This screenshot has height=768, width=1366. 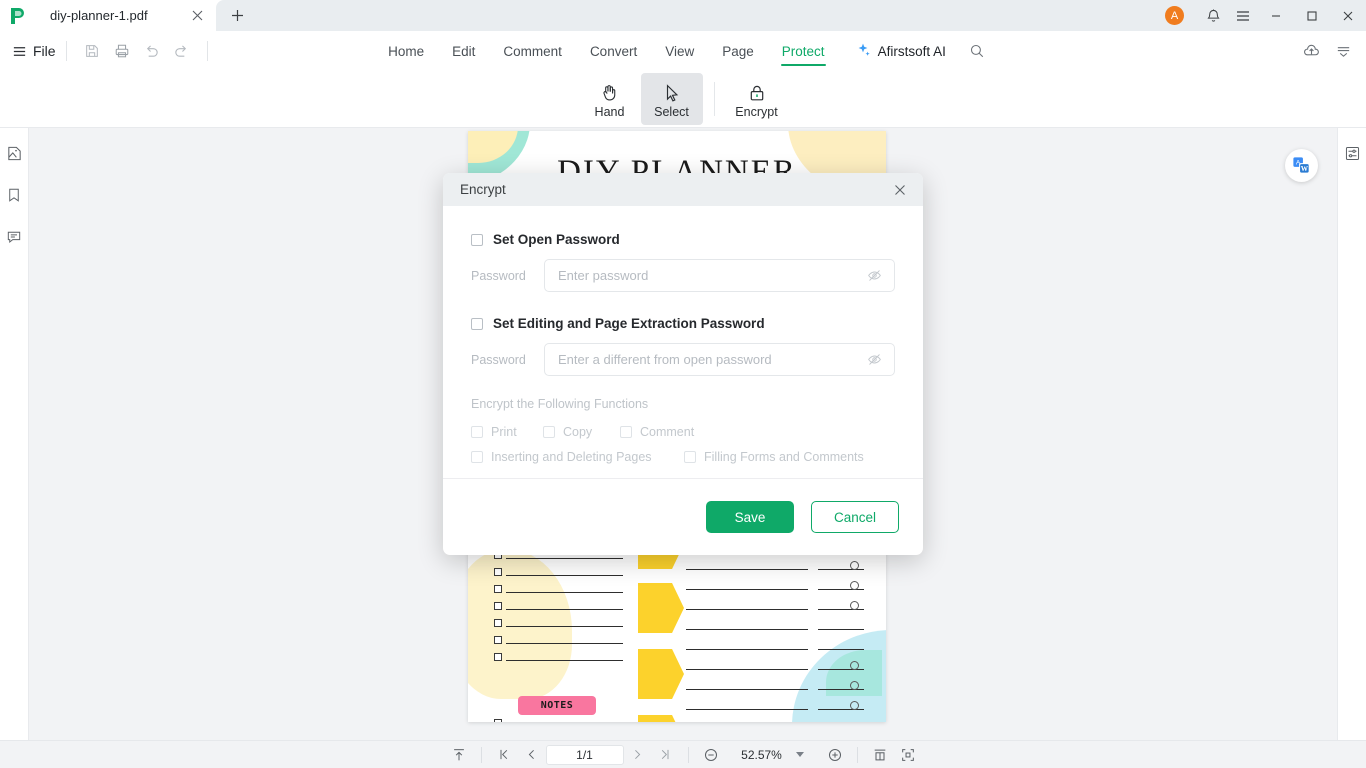 What do you see at coordinates (125, 15) in the screenshot?
I see `document-tab: diy-planner-1.pdf` at bounding box center [125, 15].